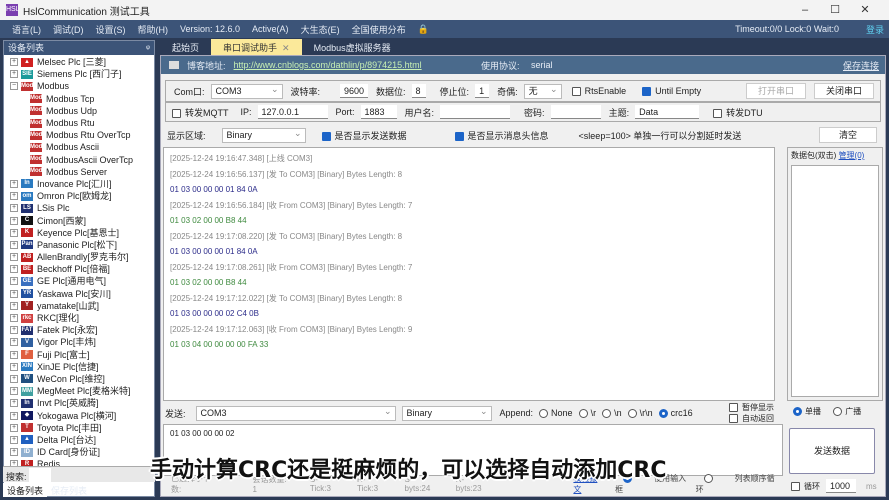  I want to click on parity-select: 无, so click(542, 91).